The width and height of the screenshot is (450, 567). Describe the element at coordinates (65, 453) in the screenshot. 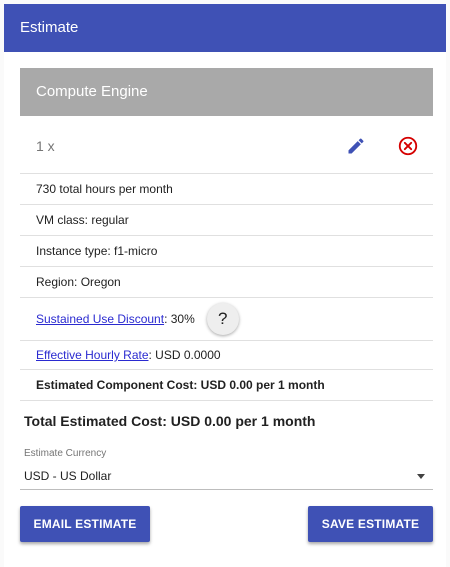

I see `currency-label: Estimate Currency` at that location.